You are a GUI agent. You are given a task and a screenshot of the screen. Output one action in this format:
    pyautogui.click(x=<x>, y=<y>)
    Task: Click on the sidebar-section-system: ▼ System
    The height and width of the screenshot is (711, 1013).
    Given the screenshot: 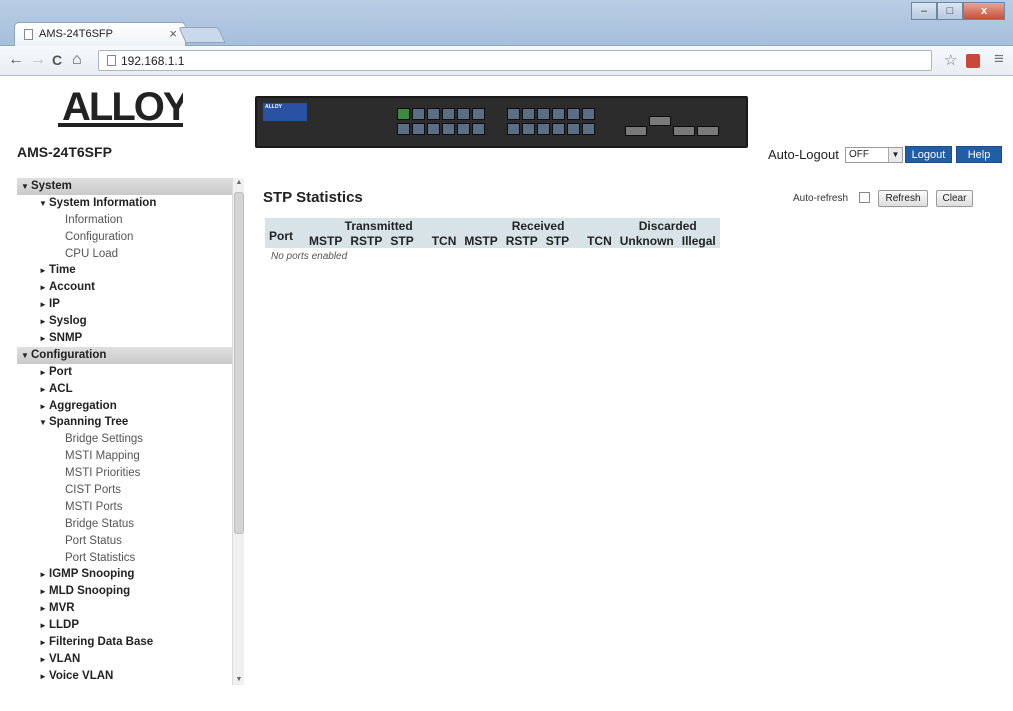 What is the action you would take?
    pyautogui.click(x=124, y=186)
    